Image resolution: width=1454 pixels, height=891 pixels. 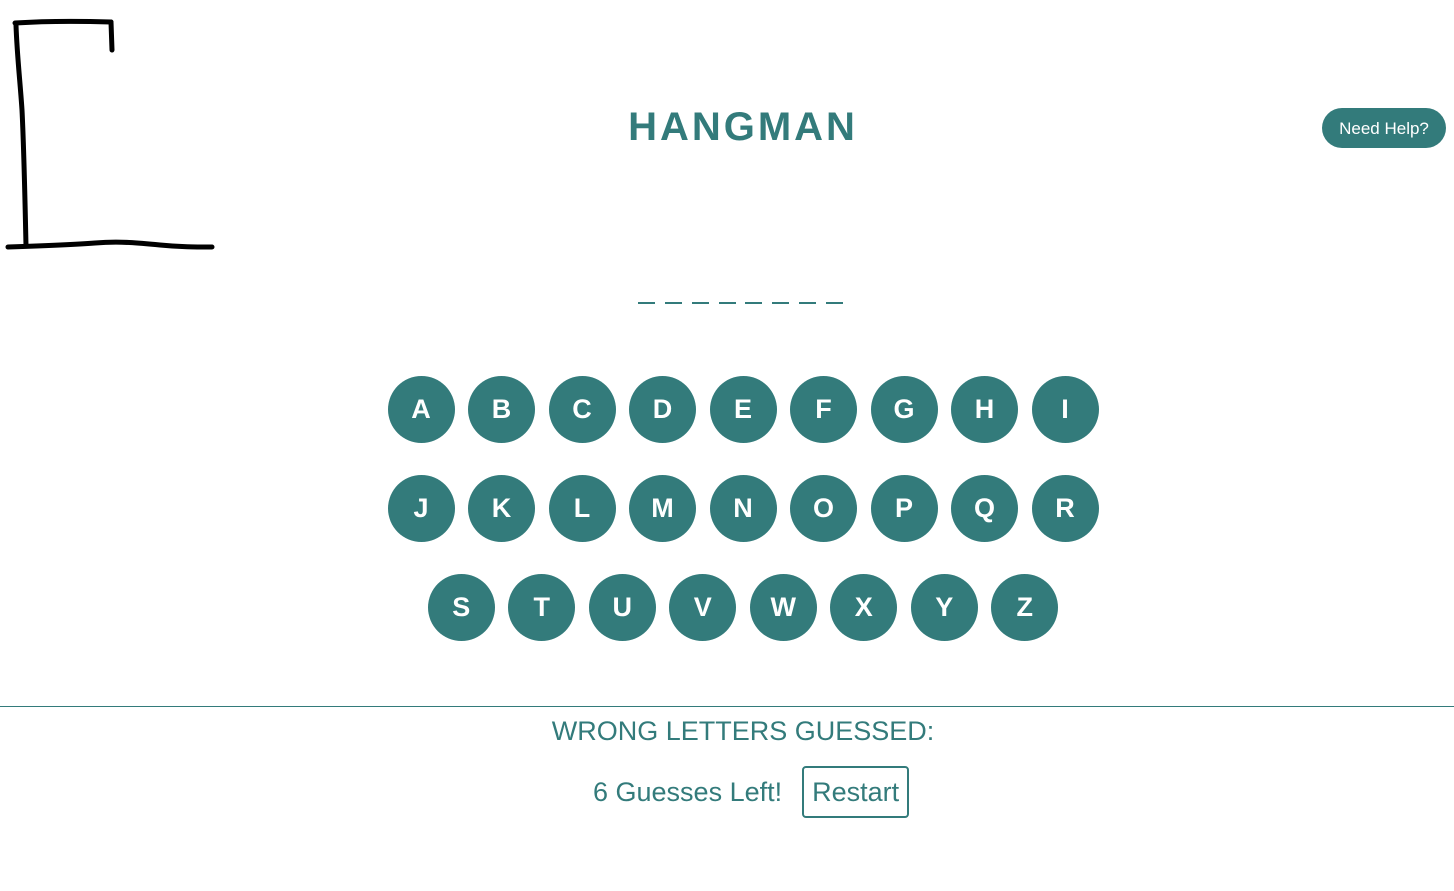 What do you see at coordinates (501, 409) in the screenshot?
I see `letter-key-b: B` at bounding box center [501, 409].